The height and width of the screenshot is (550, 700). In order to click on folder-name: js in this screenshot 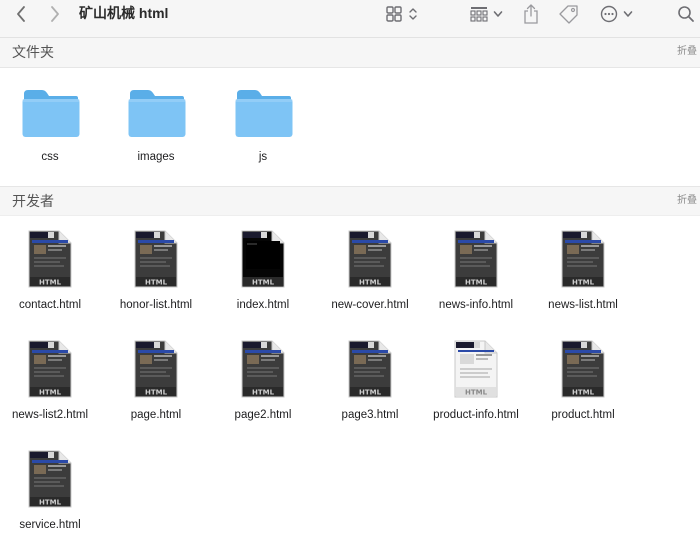, I will do `click(263, 157)`.